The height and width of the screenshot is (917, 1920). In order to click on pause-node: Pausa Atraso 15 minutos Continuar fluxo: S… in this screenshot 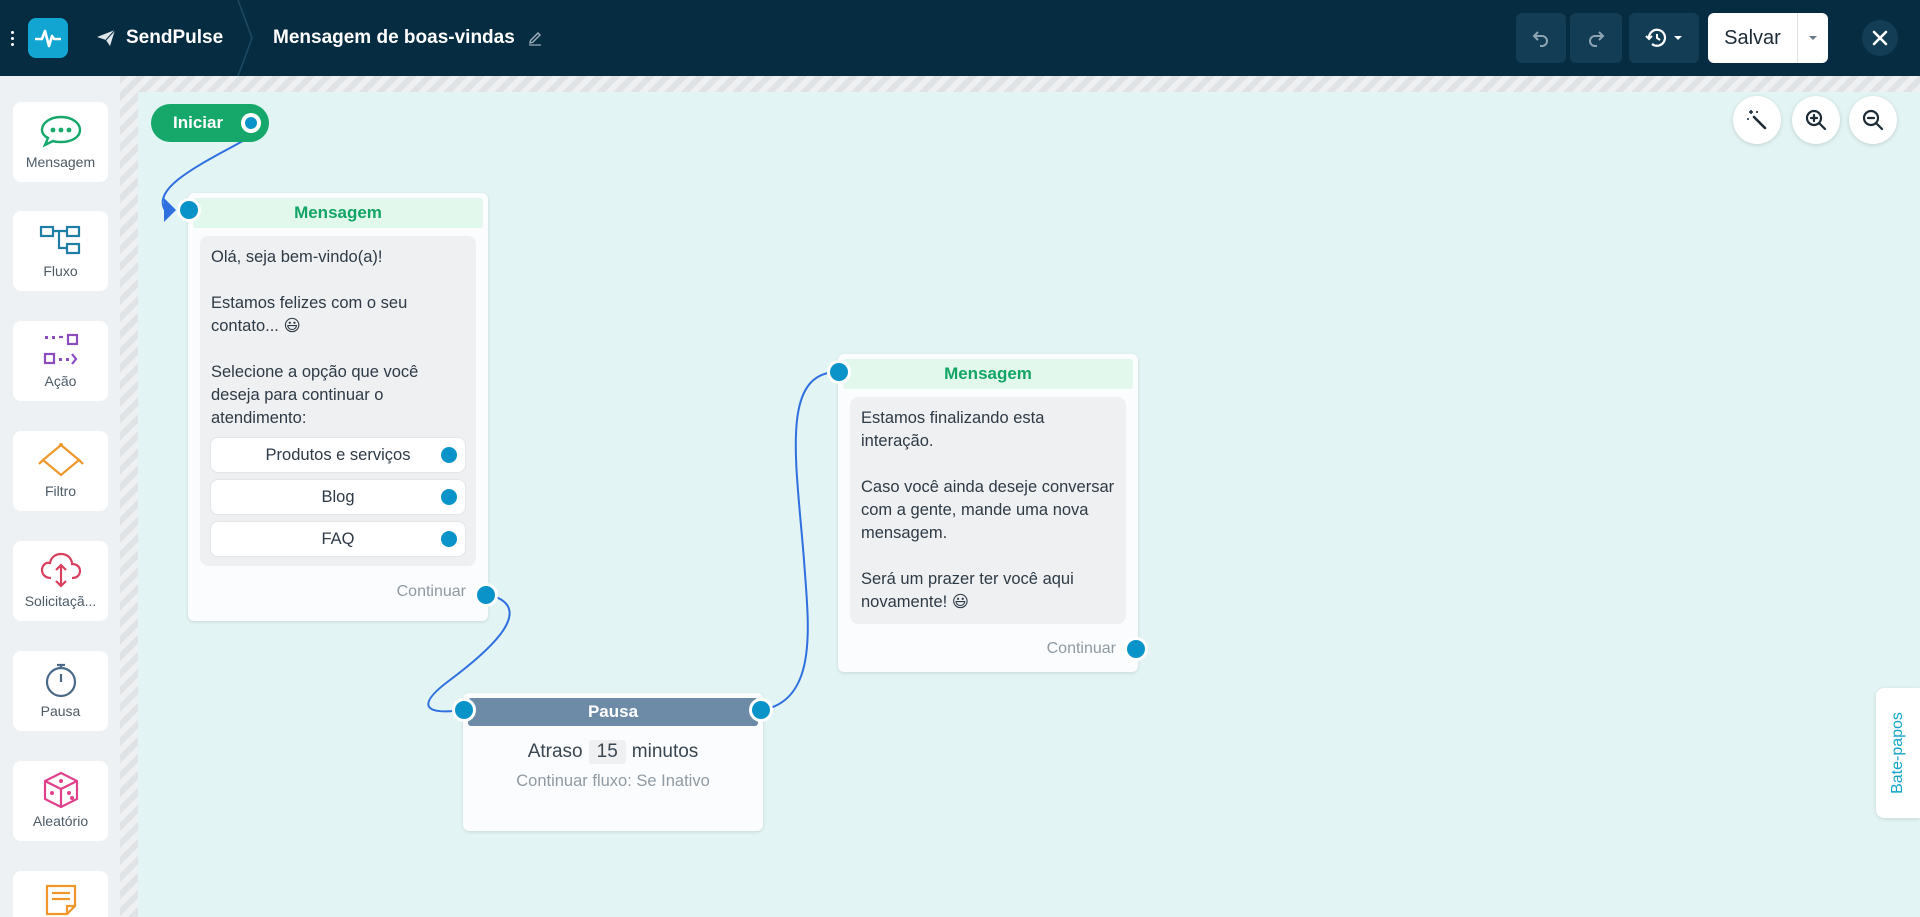, I will do `click(613, 762)`.